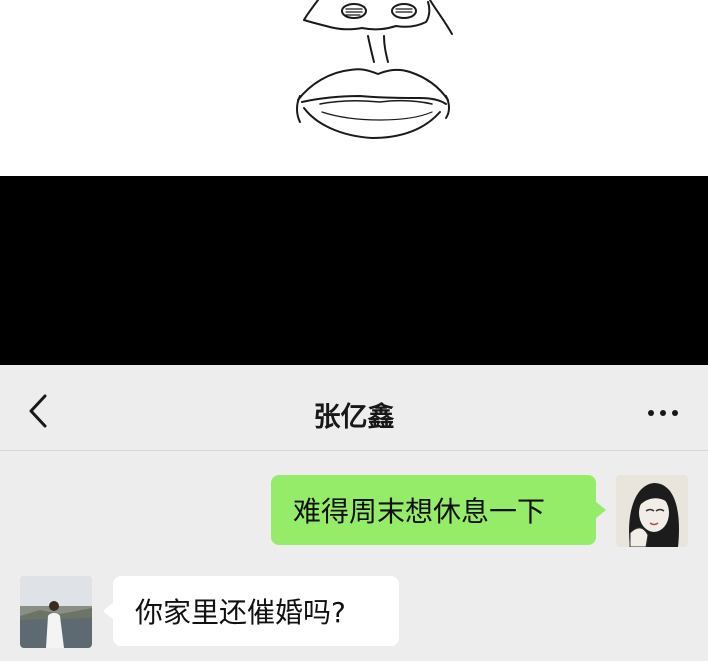 This screenshot has height=661, width=708. What do you see at coordinates (663, 413) in the screenshot?
I see `more-options-button` at bounding box center [663, 413].